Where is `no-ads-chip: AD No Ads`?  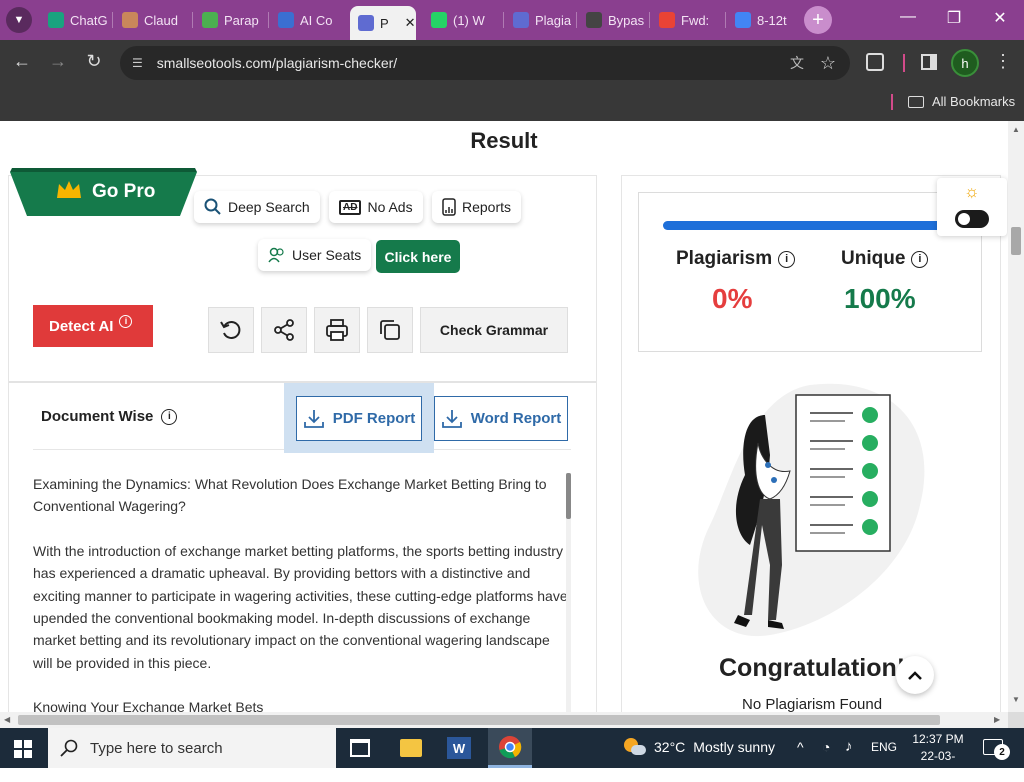
no-ads-chip: AD No Ads is located at coordinates (376, 207).